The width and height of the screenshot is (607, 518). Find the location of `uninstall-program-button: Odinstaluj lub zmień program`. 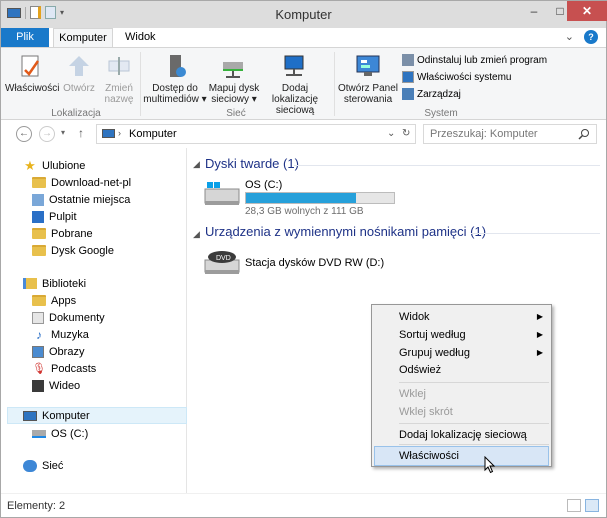

uninstall-program-button: Odinstaluj lub zmień program is located at coordinates (474, 60).